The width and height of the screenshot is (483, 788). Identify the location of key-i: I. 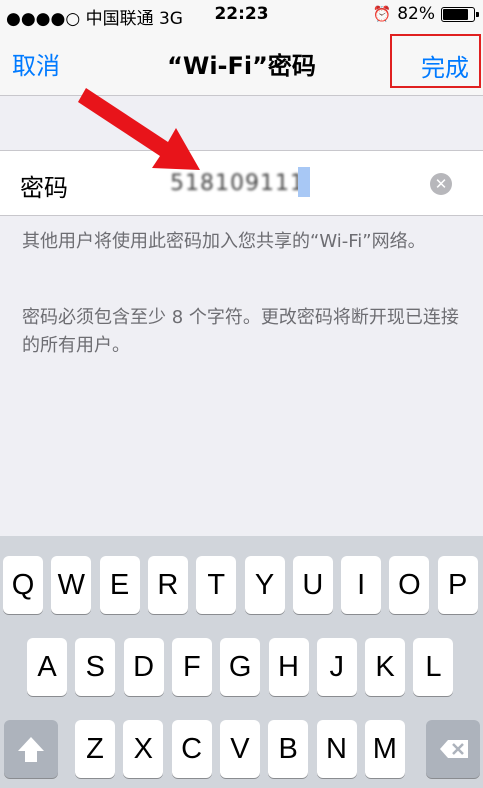
(361, 585).